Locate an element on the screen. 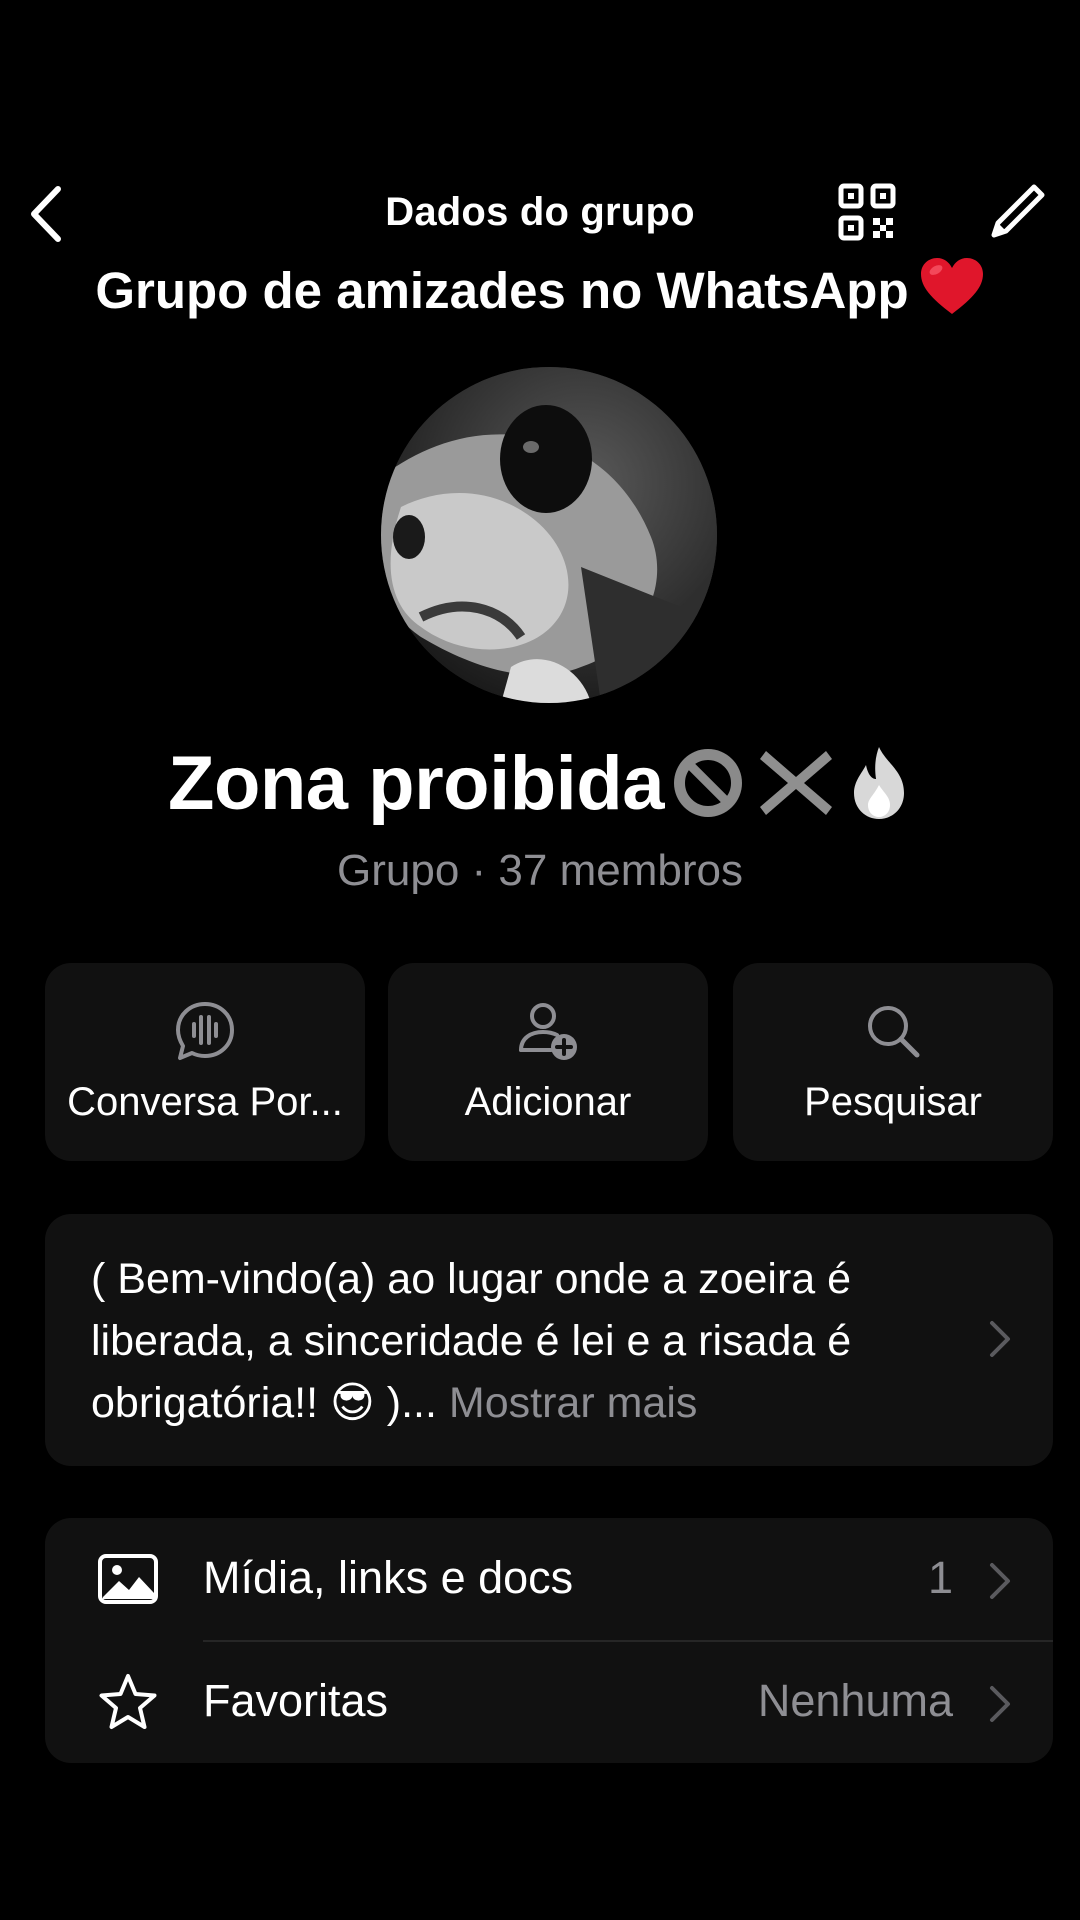 The width and height of the screenshot is (1080, 1920). media-links-docs-row: Mídia, links e docs 1 is located at coordinates (549, 1580).